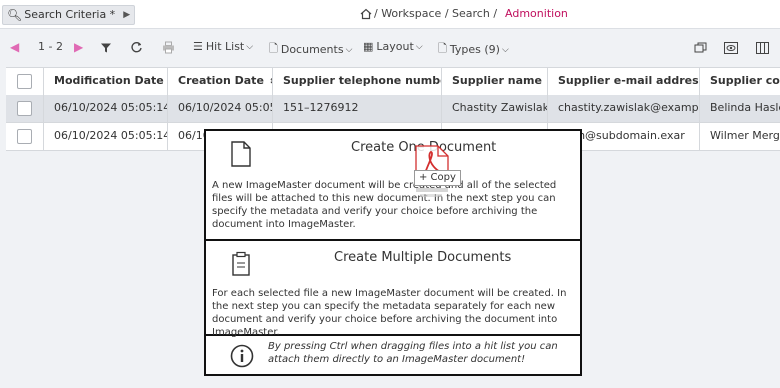 The height and width of the screenshot is (388, 780). I want to click on expand-triangle-icon: ▶, so click(127, 15).